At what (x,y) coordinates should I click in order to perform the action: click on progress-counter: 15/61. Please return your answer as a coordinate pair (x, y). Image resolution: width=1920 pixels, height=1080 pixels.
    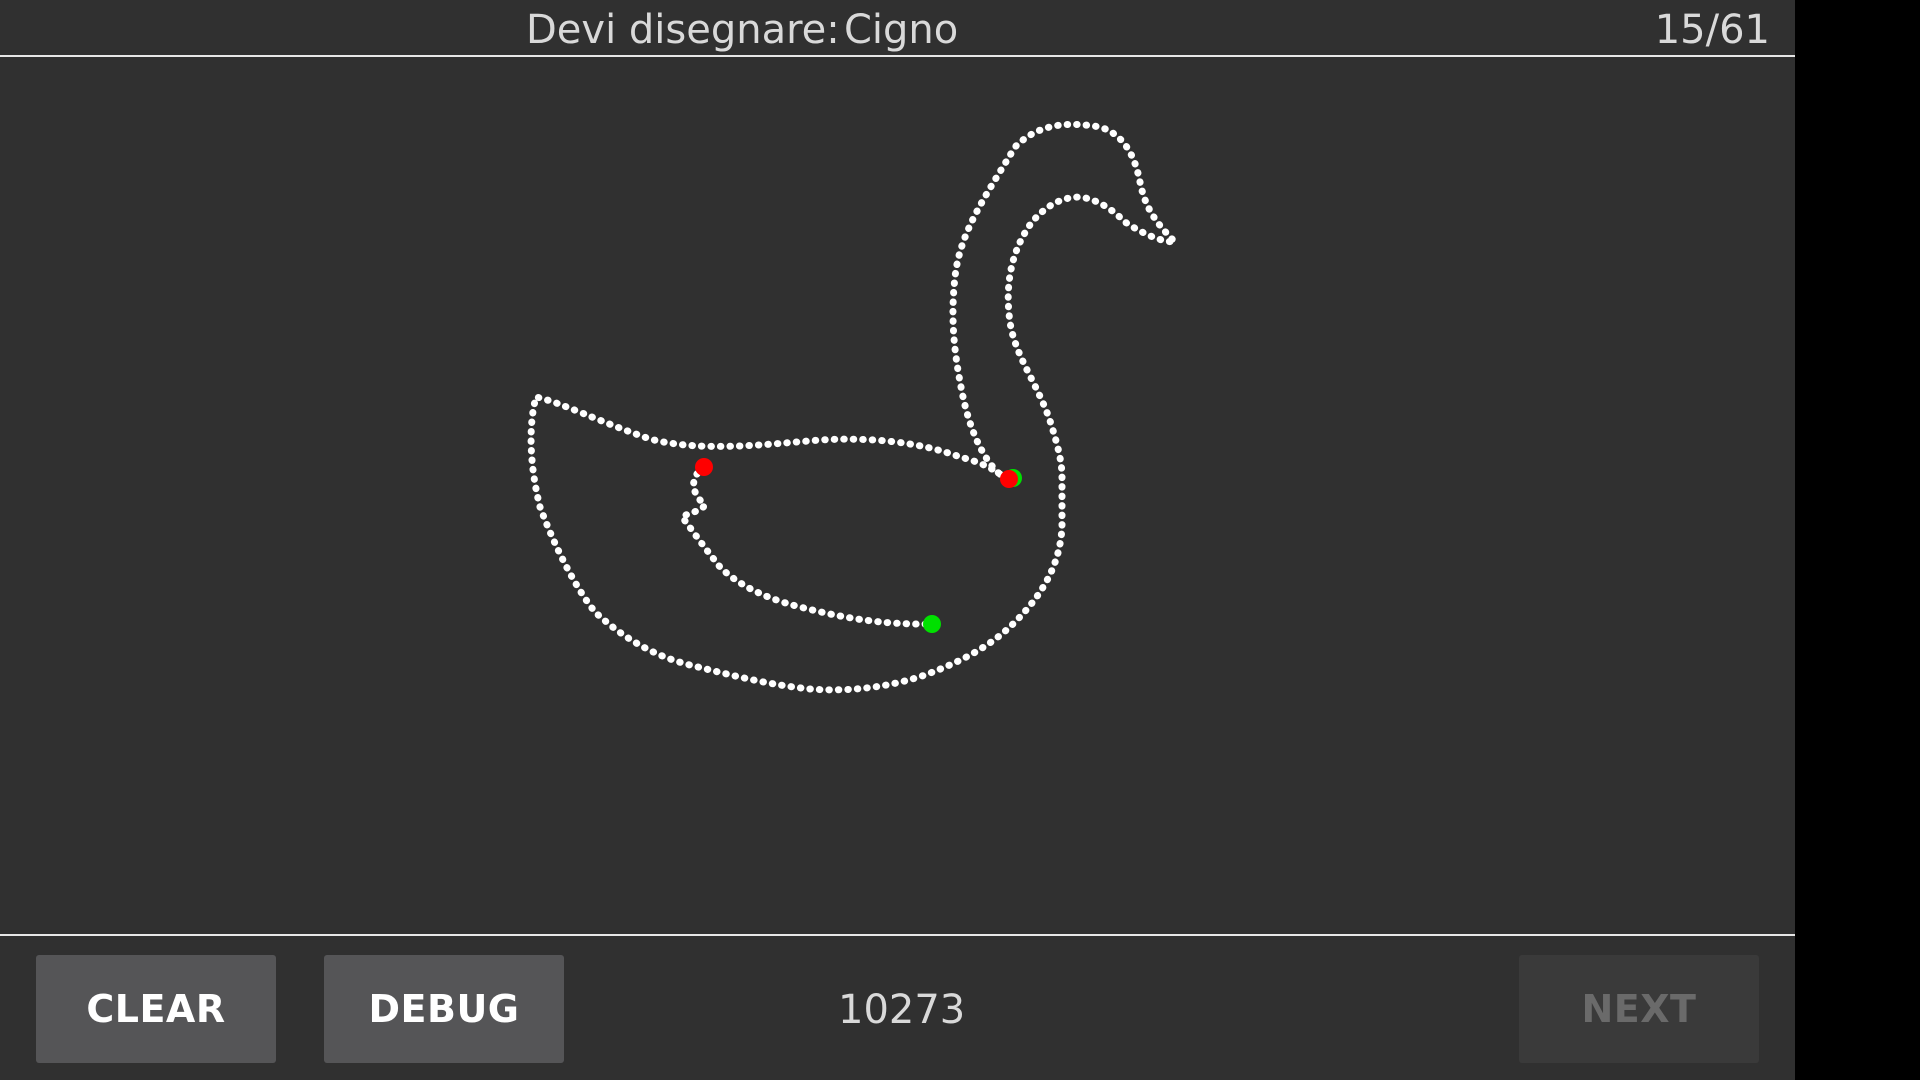
    Looking at the image, I should click on (1712, 30).